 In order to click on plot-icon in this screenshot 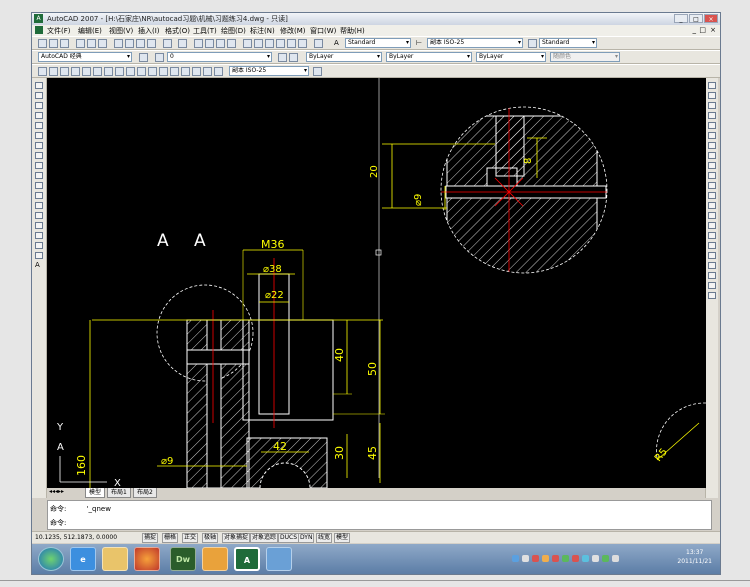, I will do `click(80, 43)`.